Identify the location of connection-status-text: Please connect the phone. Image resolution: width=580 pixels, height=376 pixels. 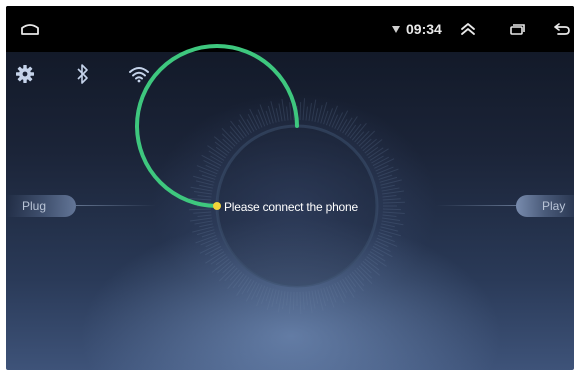
(291, 207).